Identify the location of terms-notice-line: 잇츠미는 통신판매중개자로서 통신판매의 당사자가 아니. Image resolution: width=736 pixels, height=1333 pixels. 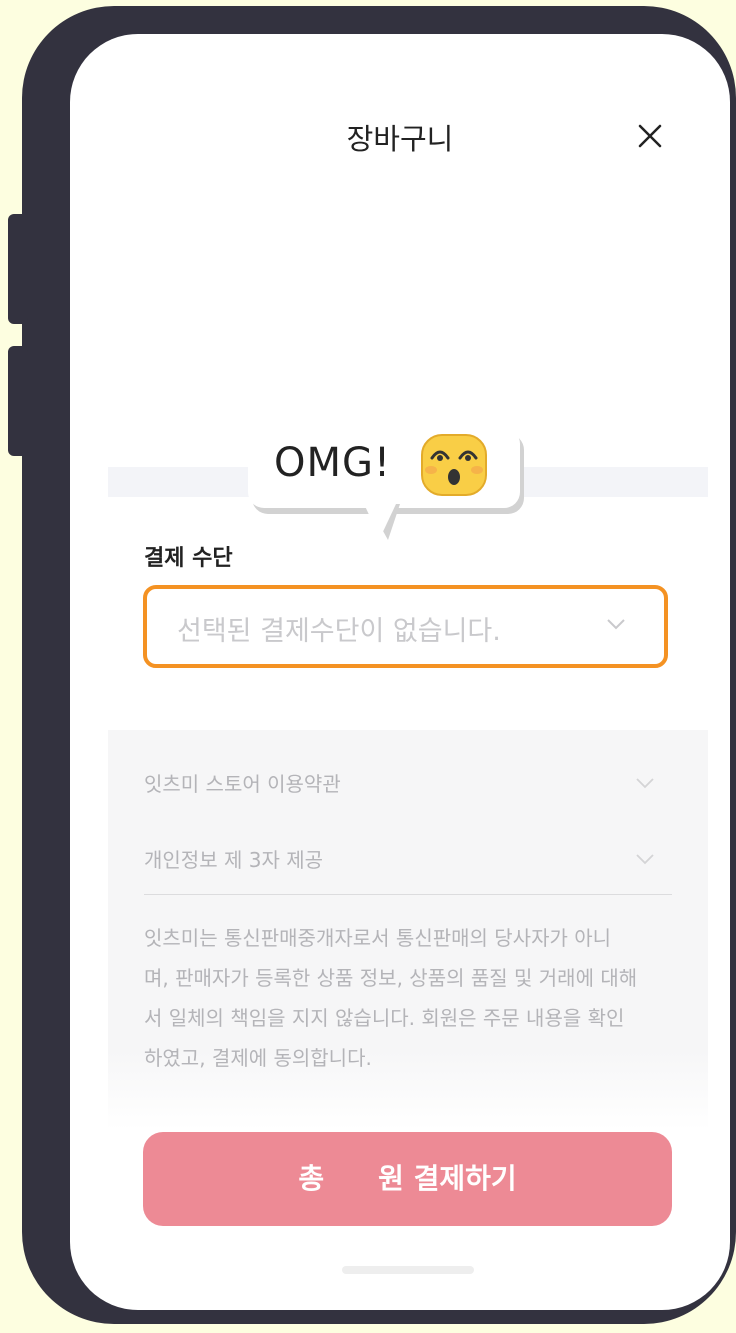
(378, 938).